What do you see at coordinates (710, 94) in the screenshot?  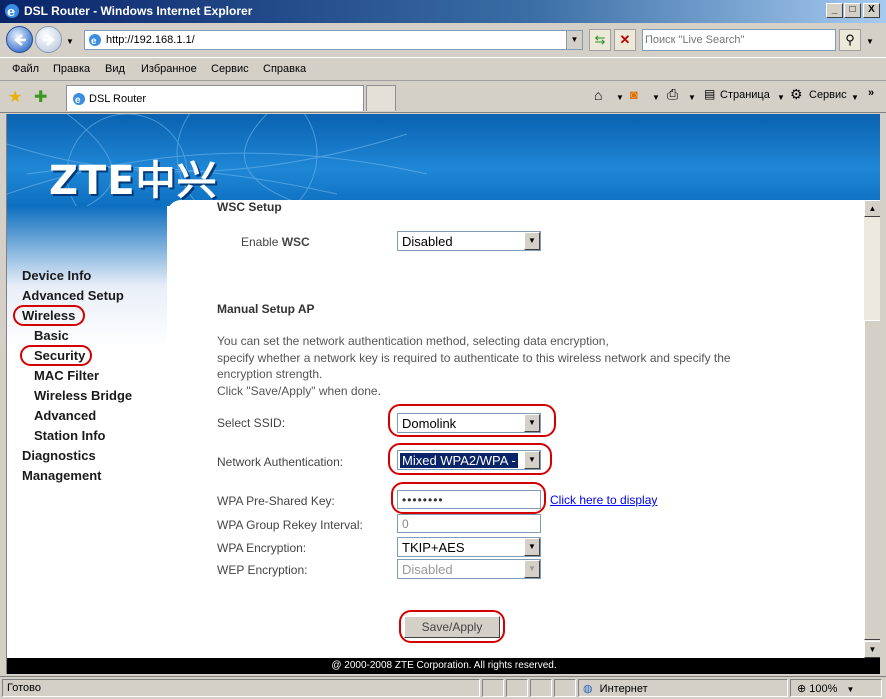 I see `page-menu-icon: ▤` at bounding box center [710, 94].